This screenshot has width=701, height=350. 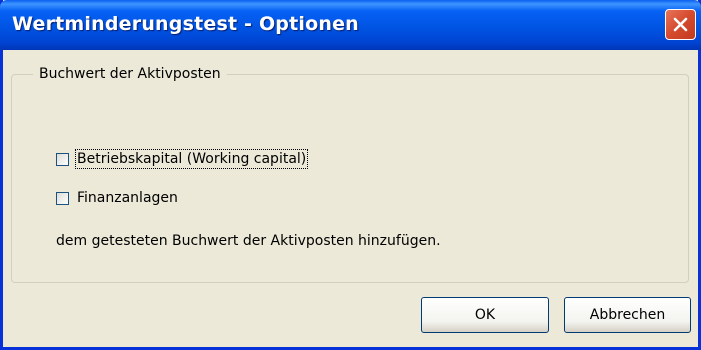 What do you see at coordinates (130, 74) in the screenshot?
I see `group-legend: Buchwert der Aktivposten` at bounding box center [130, 74].